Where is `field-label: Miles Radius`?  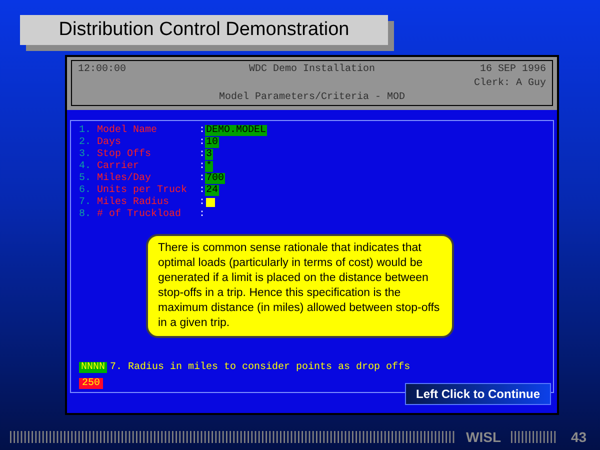 field-label: Miles Radius is located at coordinates (133, 202).